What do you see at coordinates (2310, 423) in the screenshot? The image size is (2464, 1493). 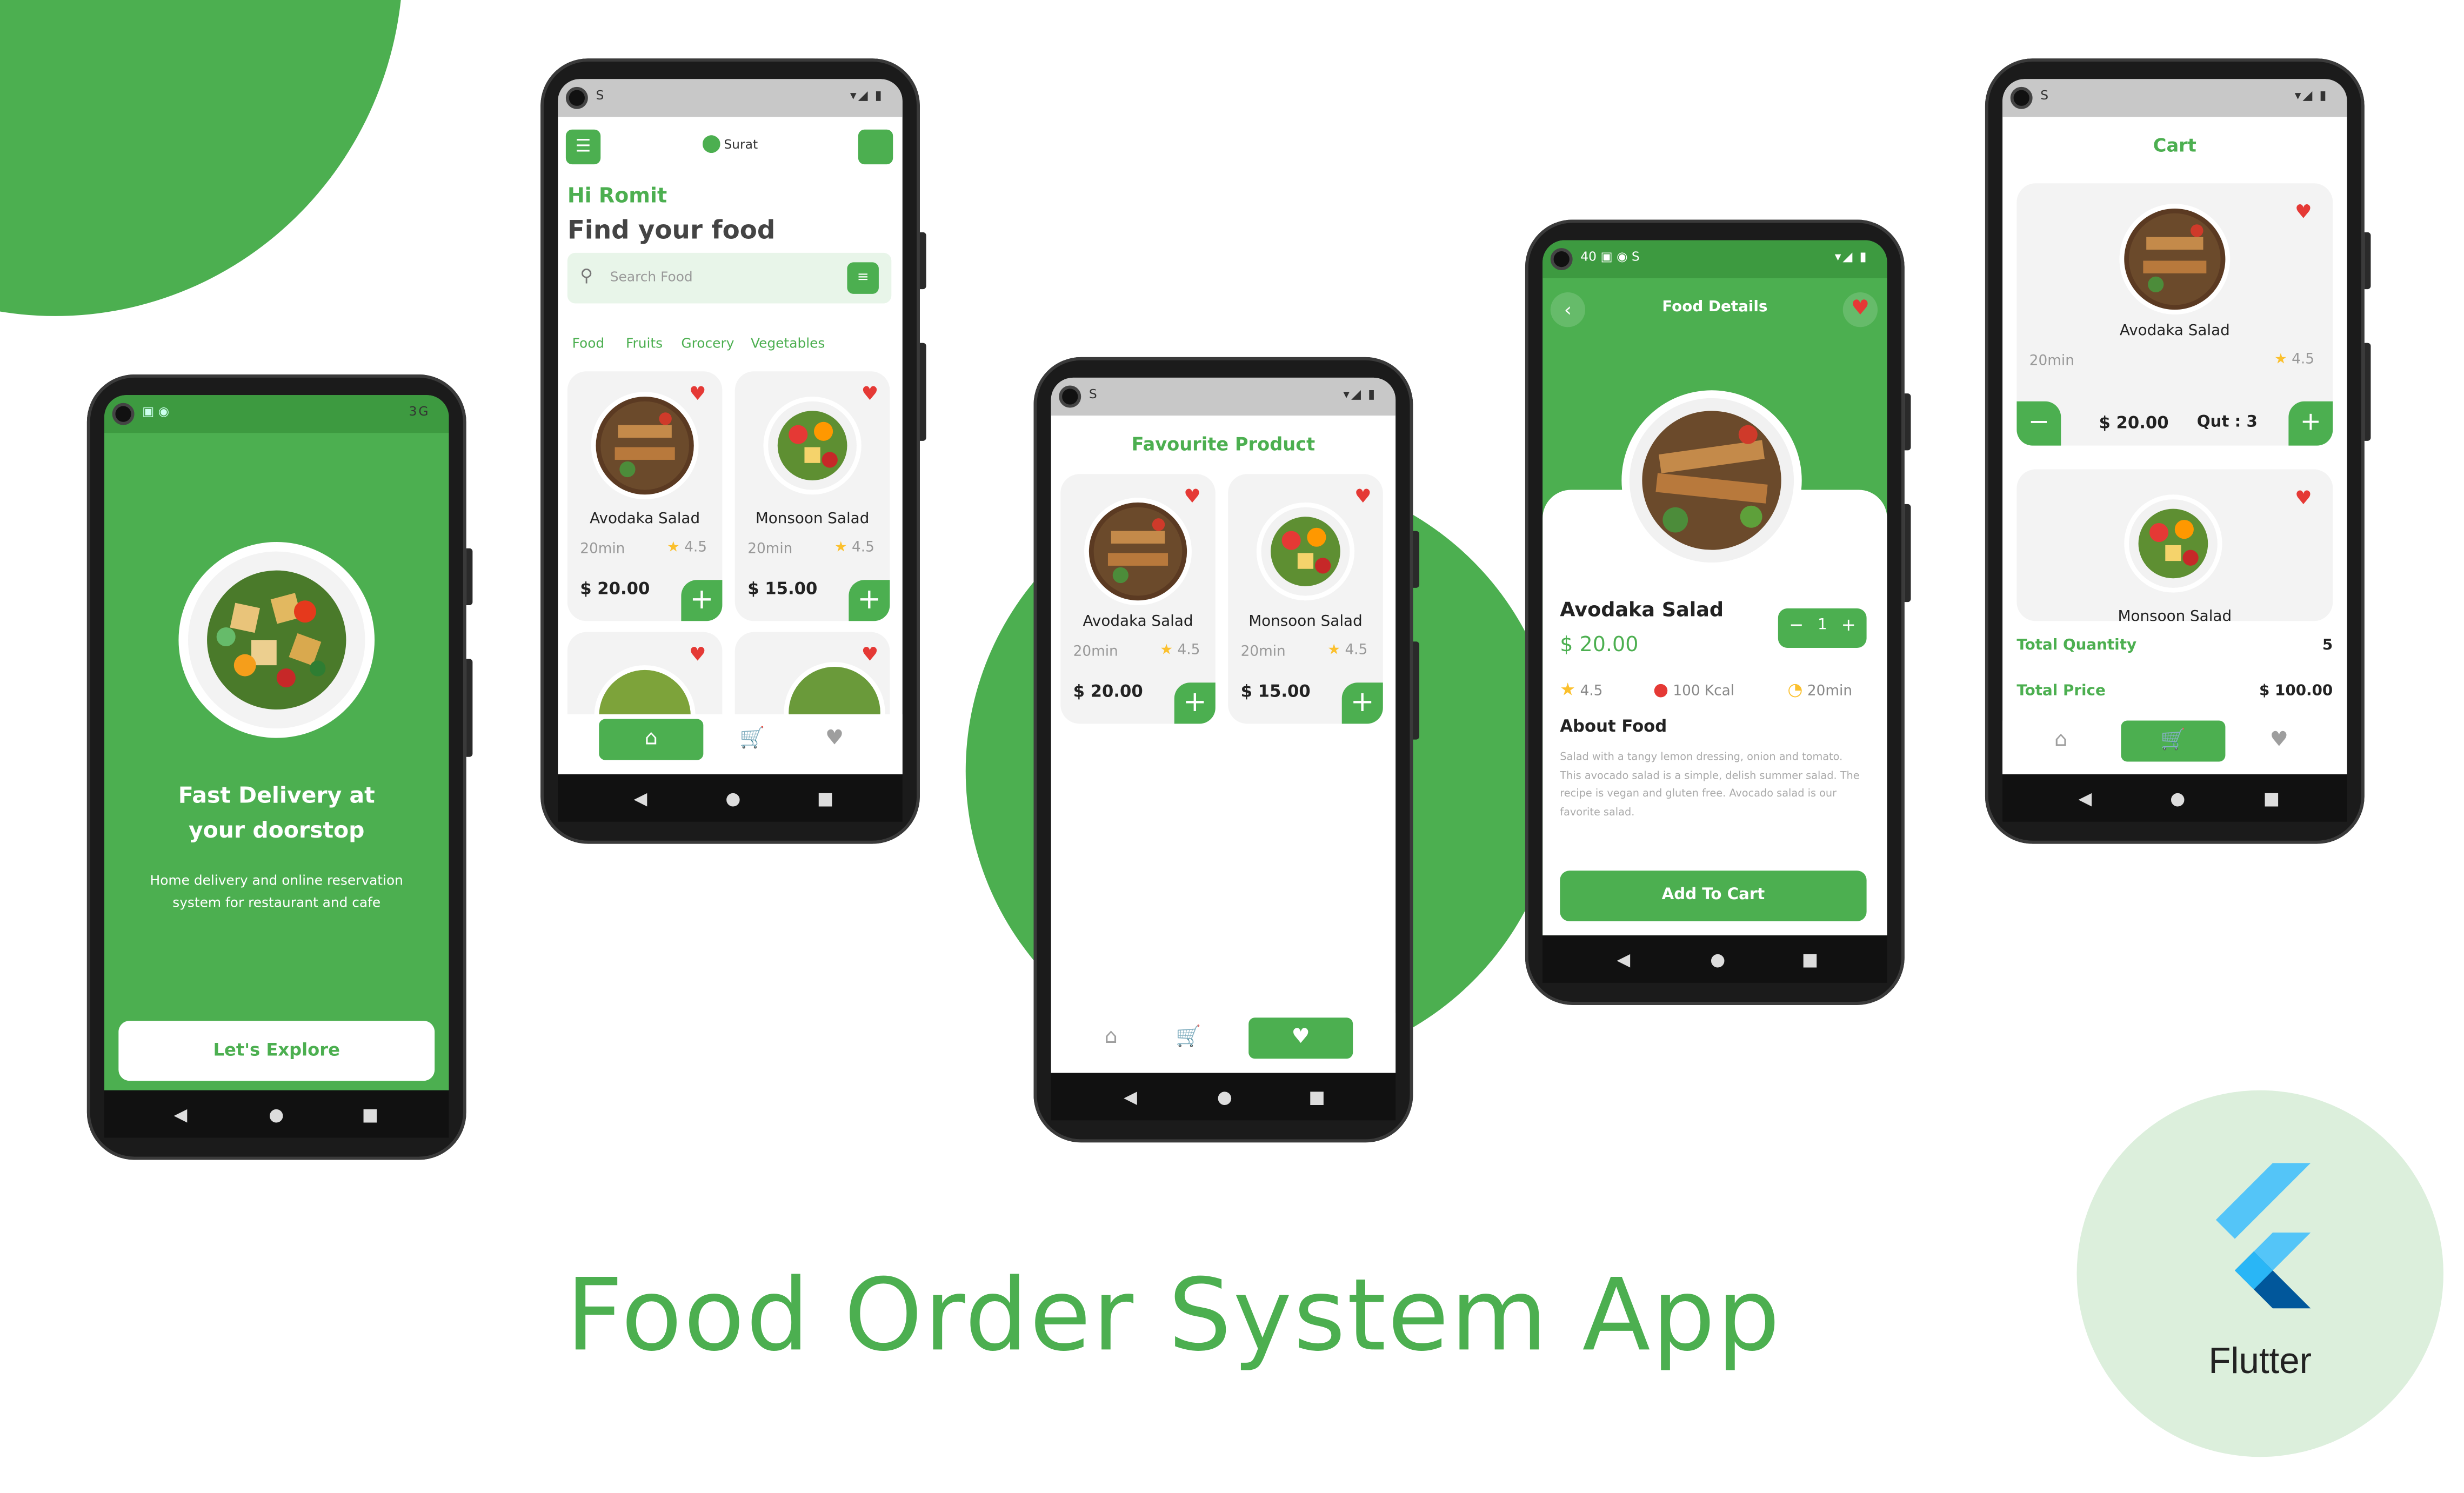 I see `cart-increase-button: +` at bounding box center [2310, 423].